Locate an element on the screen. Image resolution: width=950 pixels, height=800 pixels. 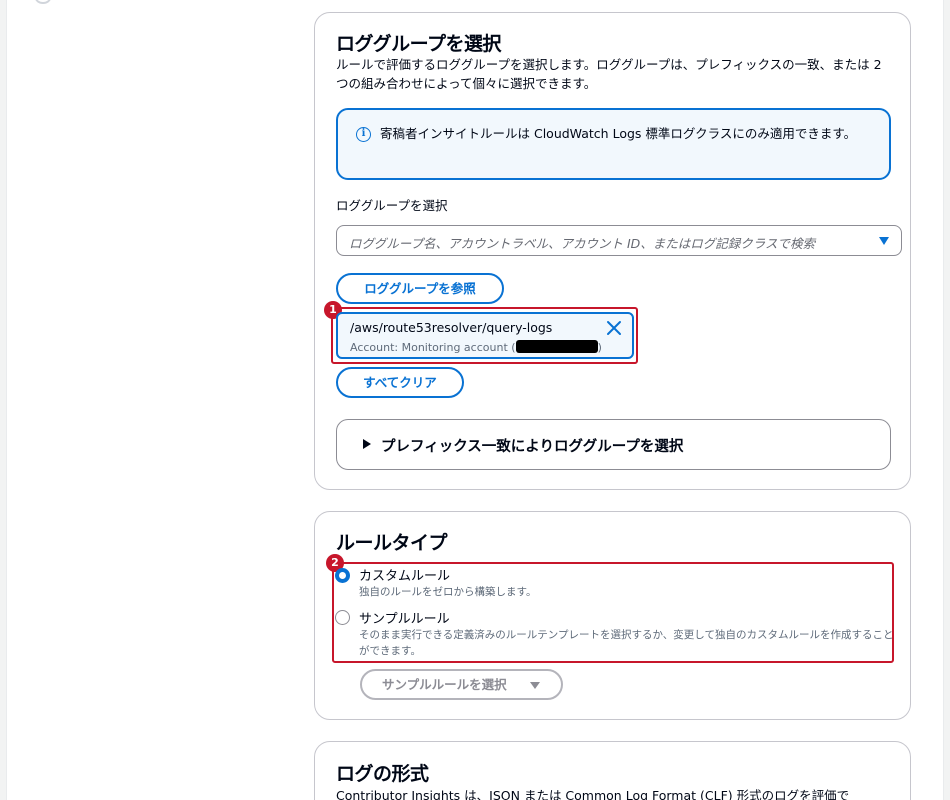
prefix-match-expander: プレフィックス一致によりロググループを選択 is located at coordinates (613, 444).